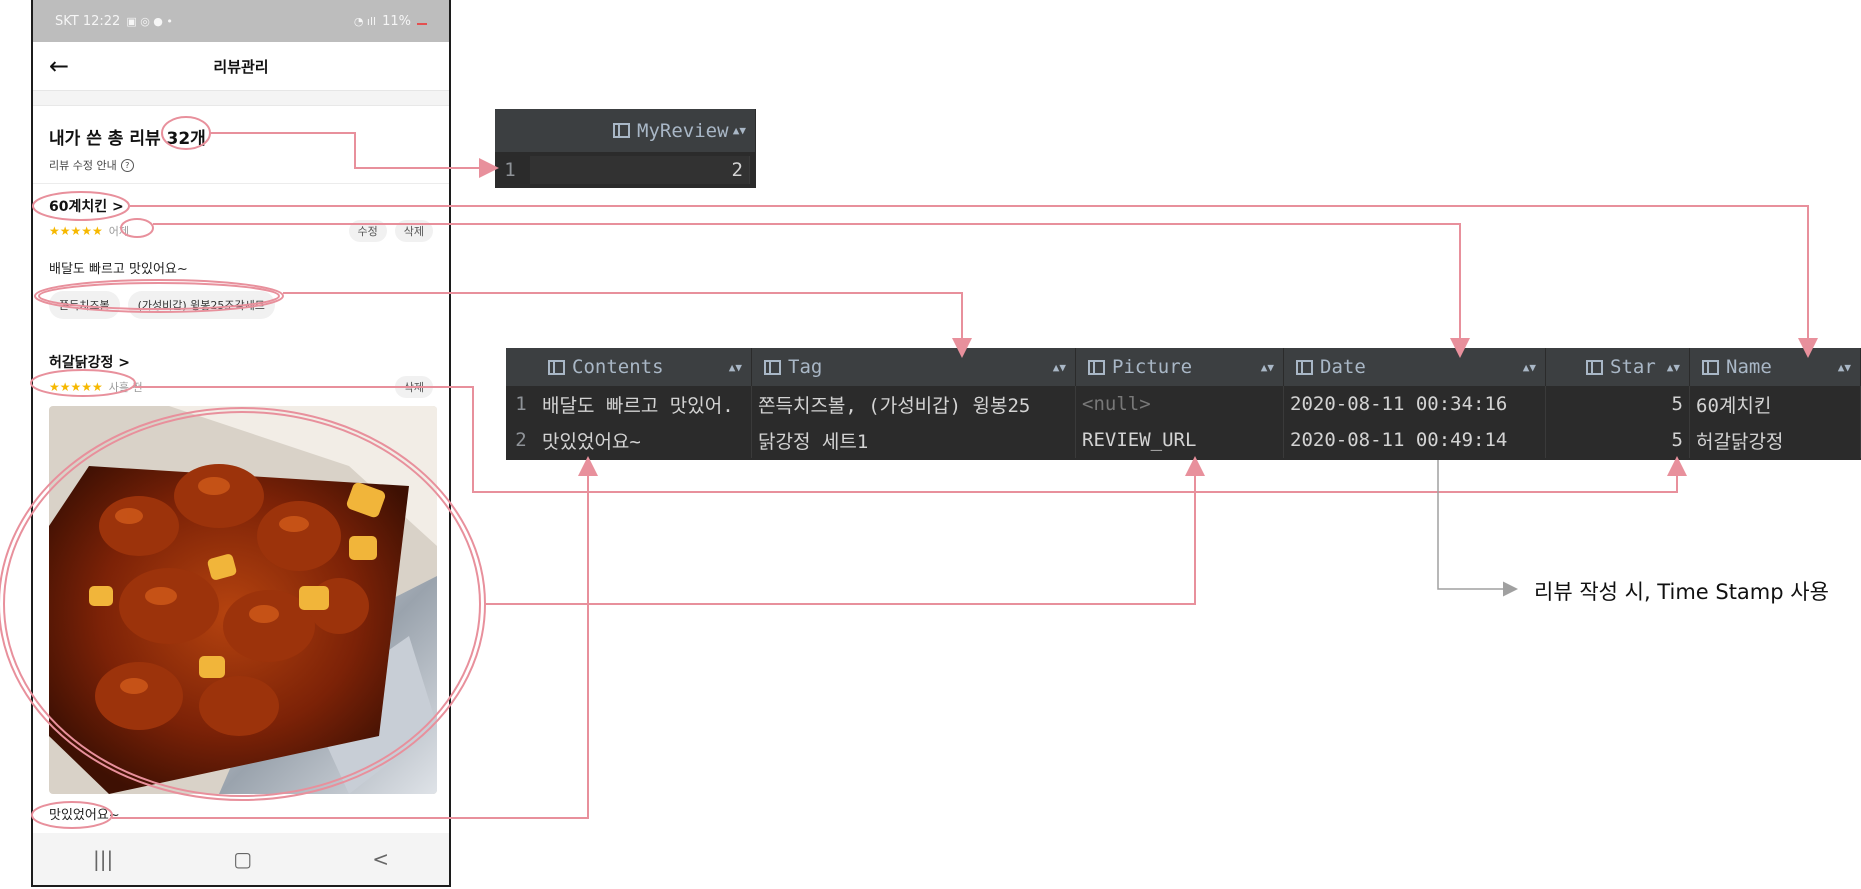 This screenshot has height=889, width=1861. Describe the element at coordinates (1477, 528) in the screenshot. I see `timestamp-note-arrow` at that location.